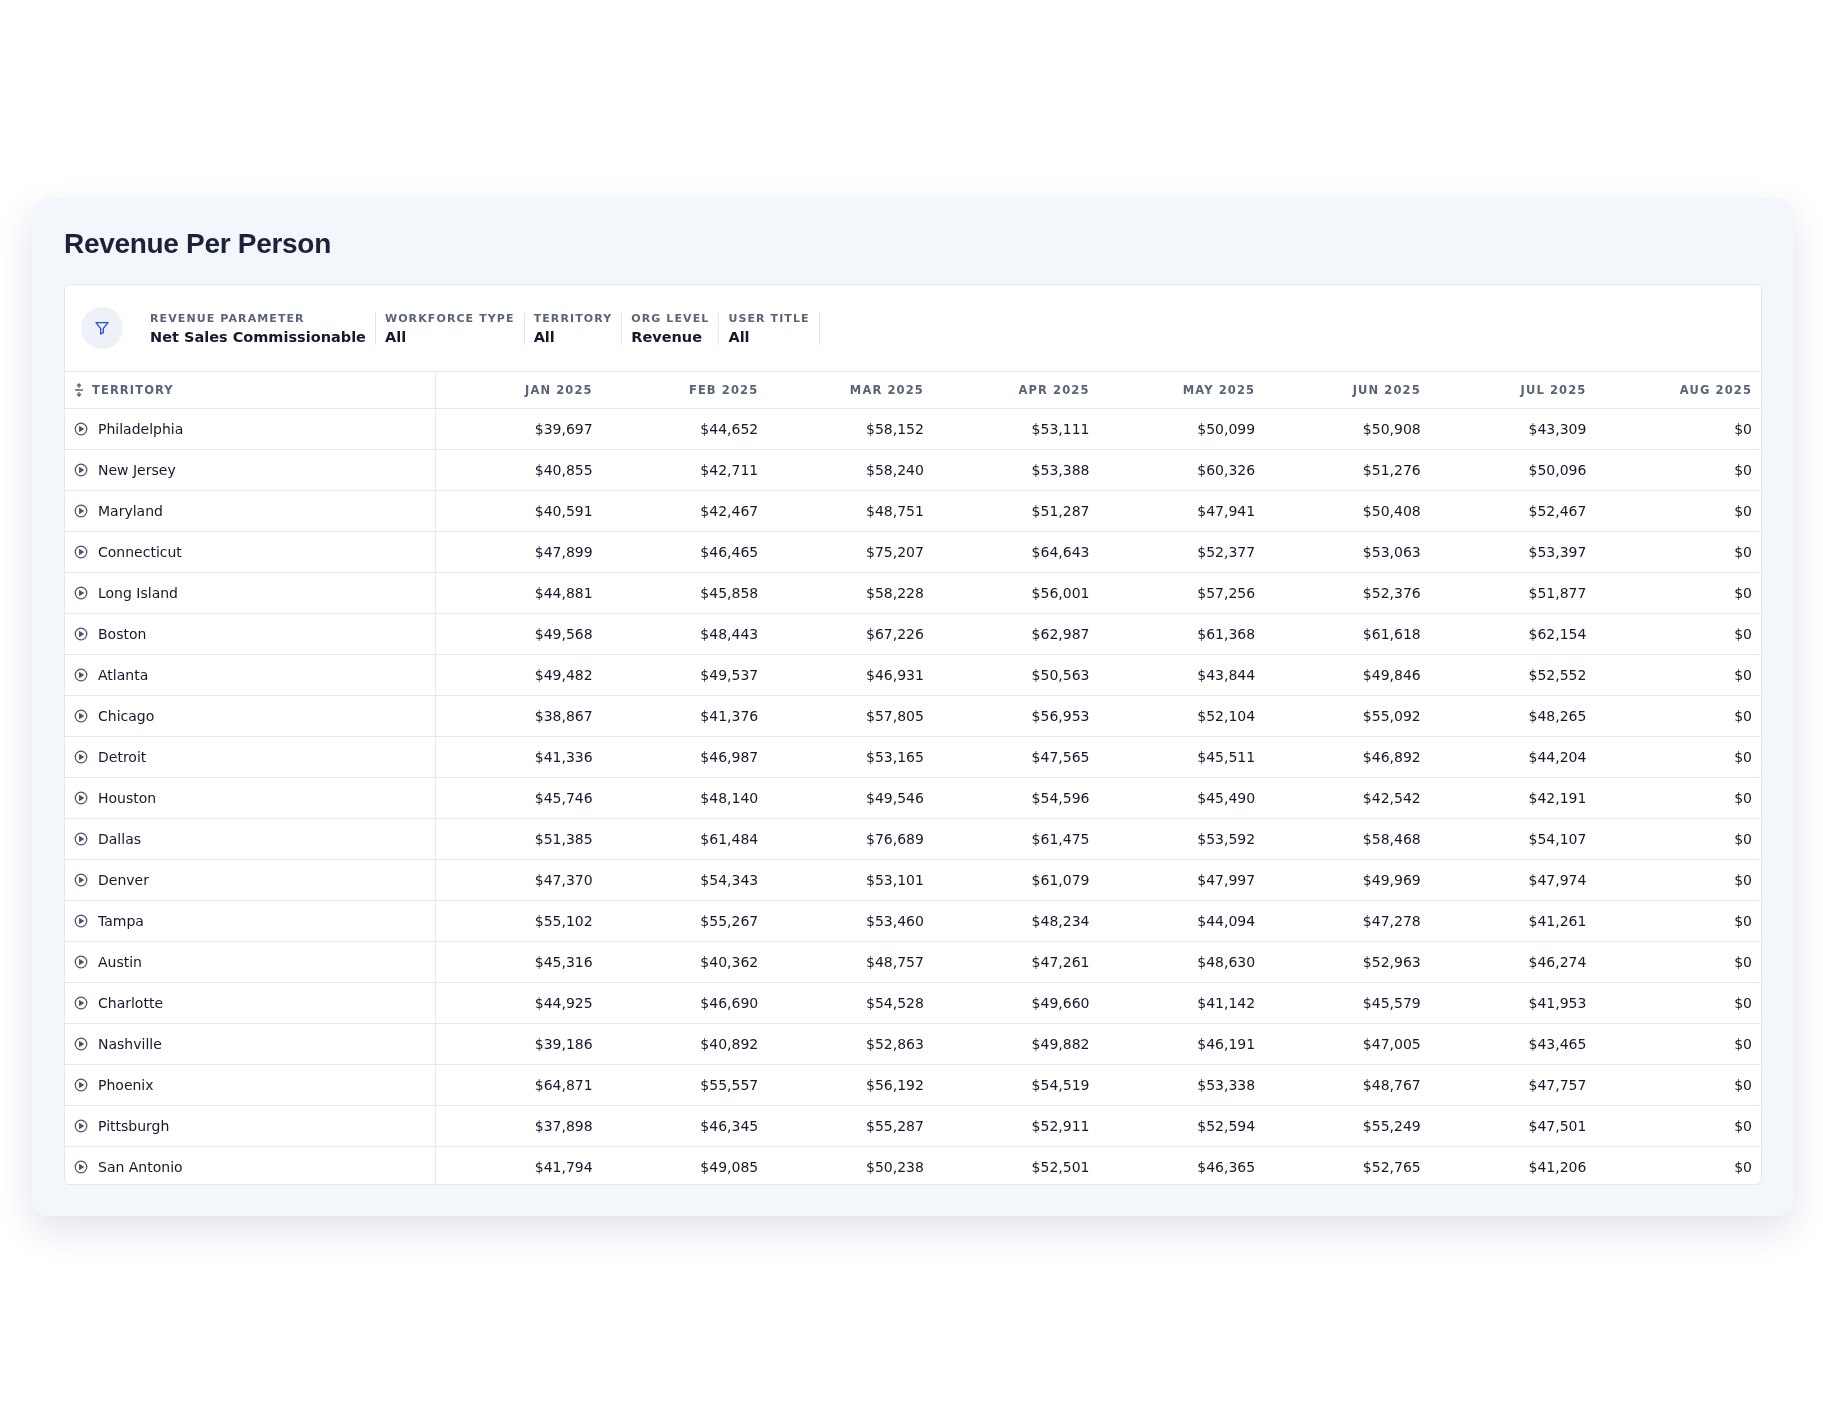  What do you see at coordinates (1060, 675) in the screenshot?
I see `revenue-value: $50,563` at bounding box center [1060, 675].